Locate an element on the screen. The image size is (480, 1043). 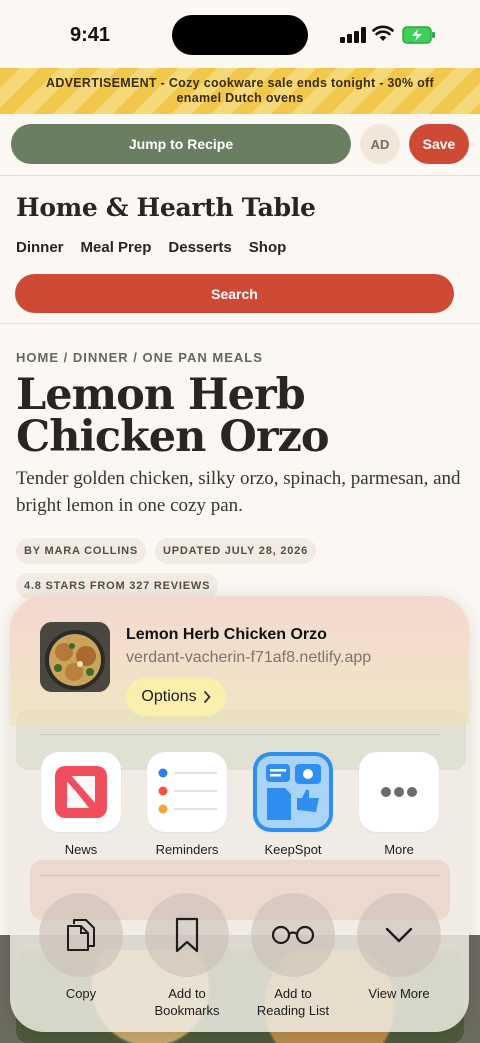
recipe-title: Lemon Herb Chicken Orzo is located at coordinates (173, 416).